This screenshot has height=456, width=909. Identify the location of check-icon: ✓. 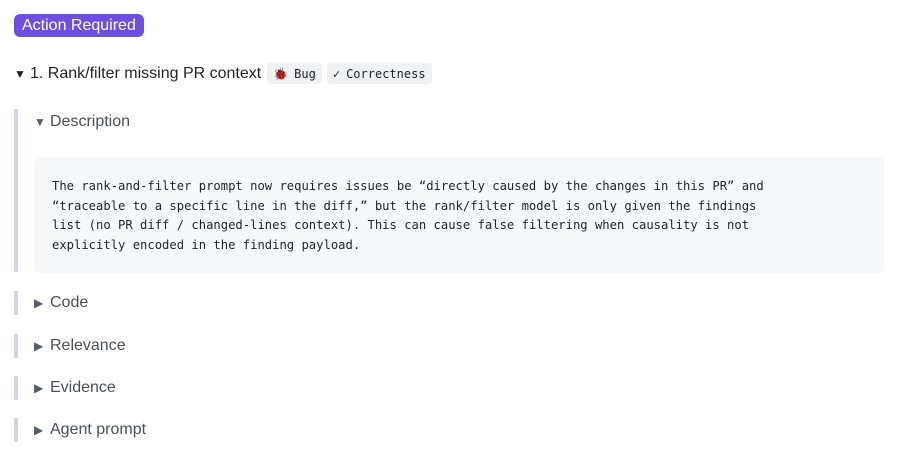
(336, 73).